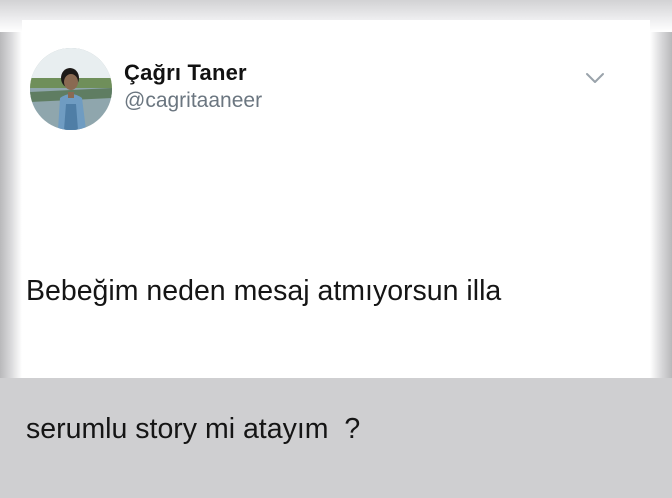  I want to click on author-handle: @cagritaaneer, so click(193, 101).